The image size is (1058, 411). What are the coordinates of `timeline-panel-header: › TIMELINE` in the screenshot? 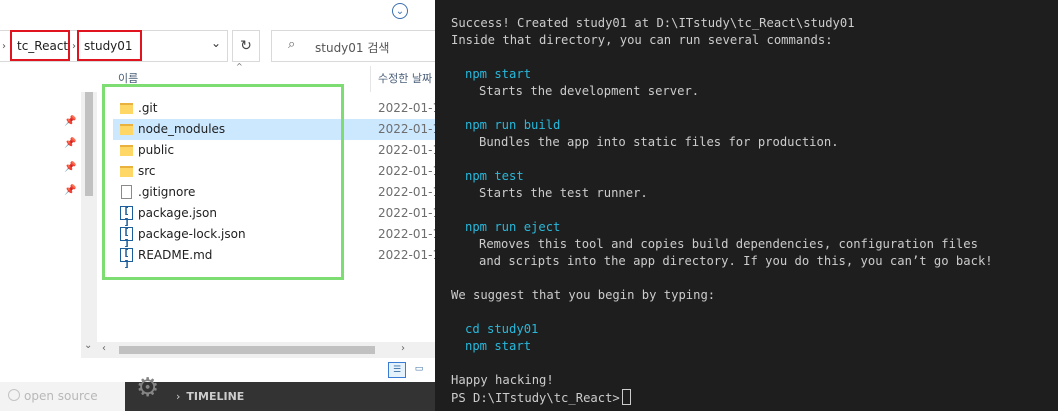 It's located at (210, 396).